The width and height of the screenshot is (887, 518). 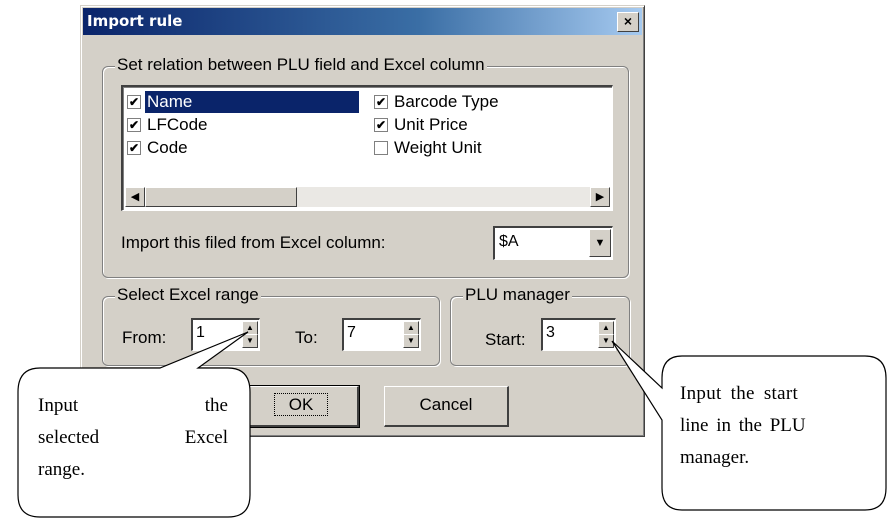 I want to click on left-callout-line-2: selected Excel, so click(x=133, y=438).